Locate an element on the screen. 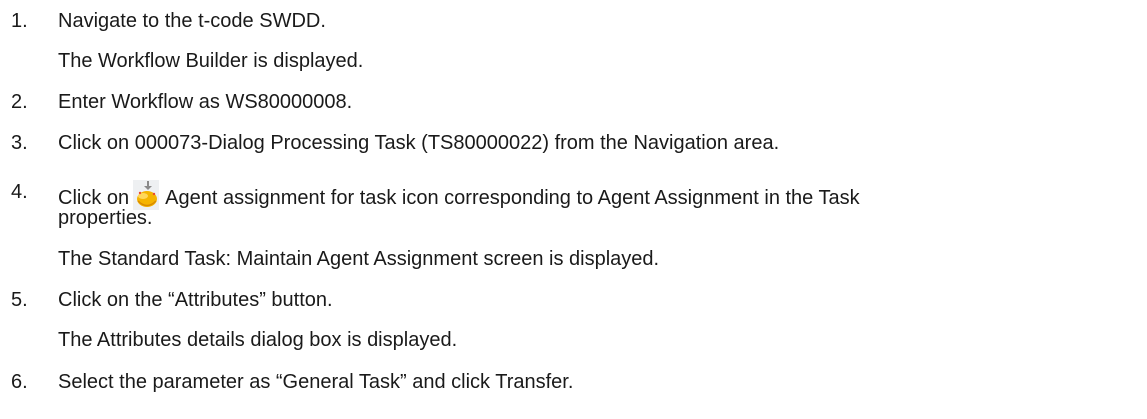 The image size is (1147, 419). step-number: 5. is located at coordinates (19, 300).